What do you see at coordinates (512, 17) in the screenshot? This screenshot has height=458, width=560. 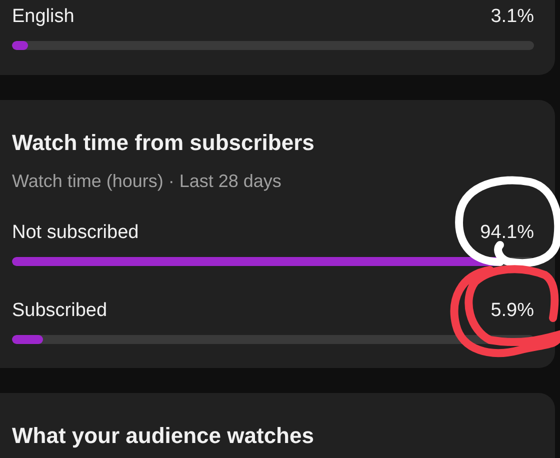 I see `percentage-value: 3.1%` at bounding box center [512, 17].